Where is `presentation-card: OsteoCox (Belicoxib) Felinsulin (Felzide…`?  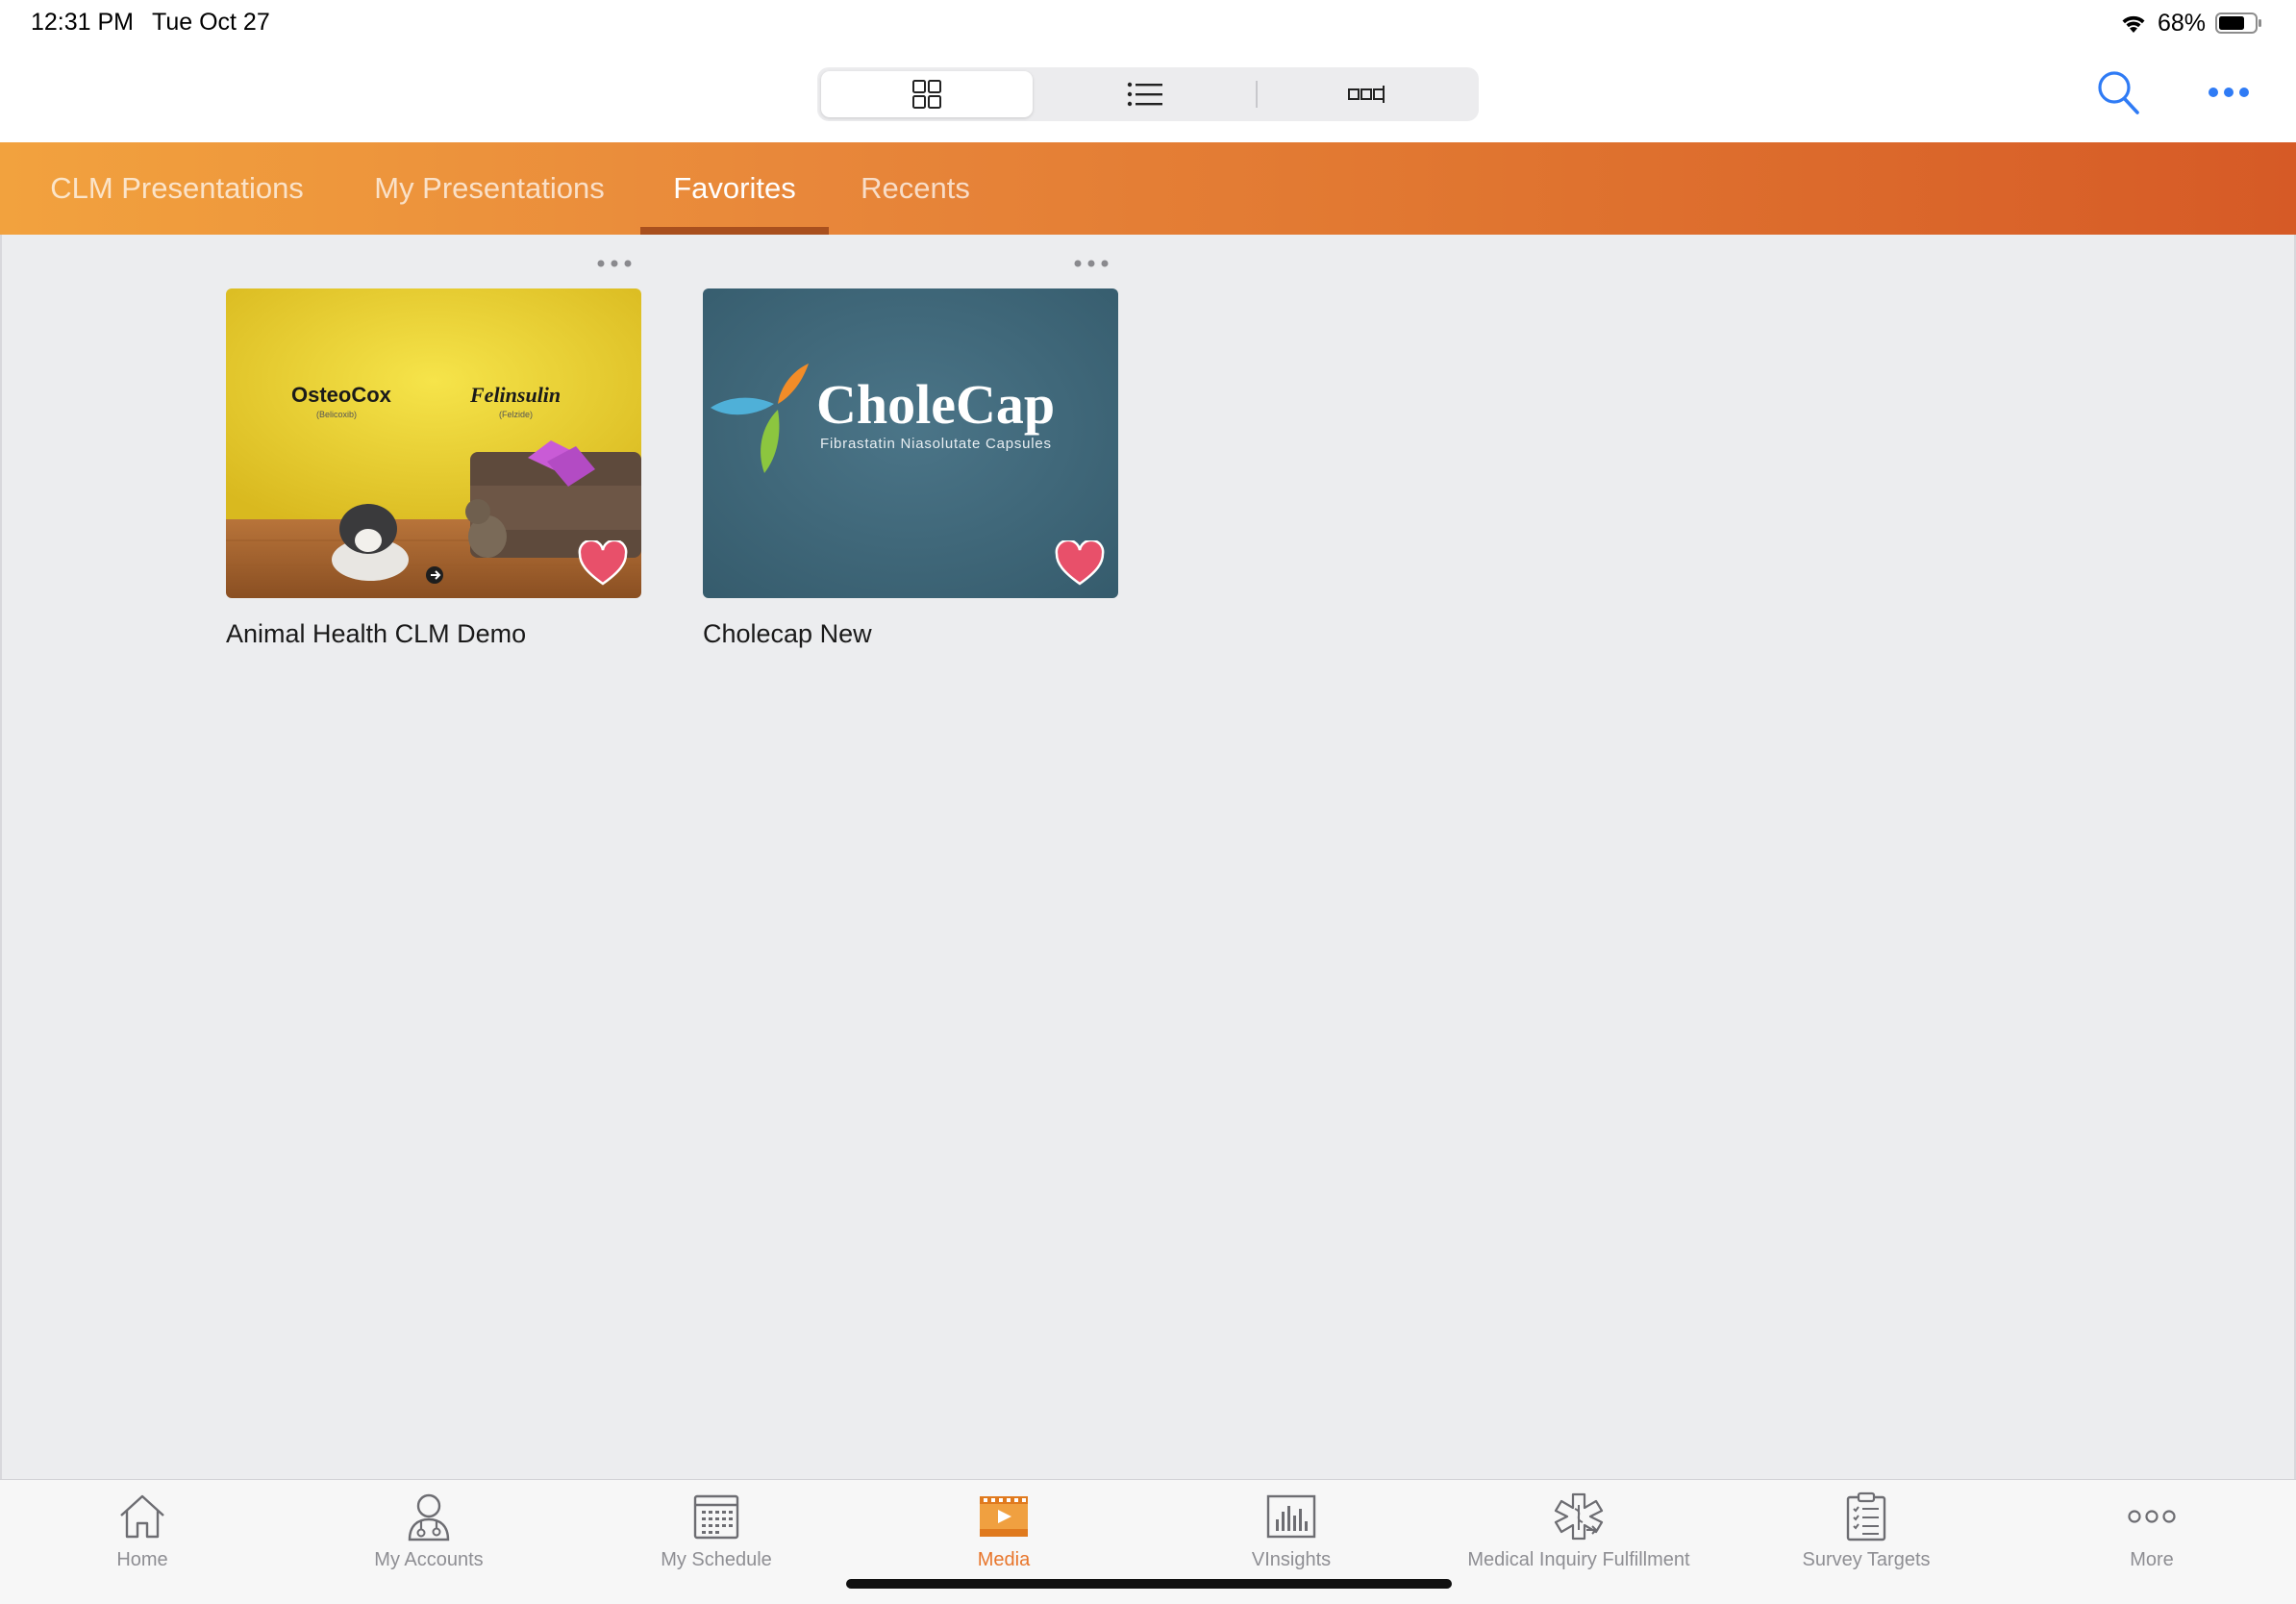 presentation-card: OsteoCox (Belicoxib) Felinsulin (Felzide… is located at coordinates (433, 446).